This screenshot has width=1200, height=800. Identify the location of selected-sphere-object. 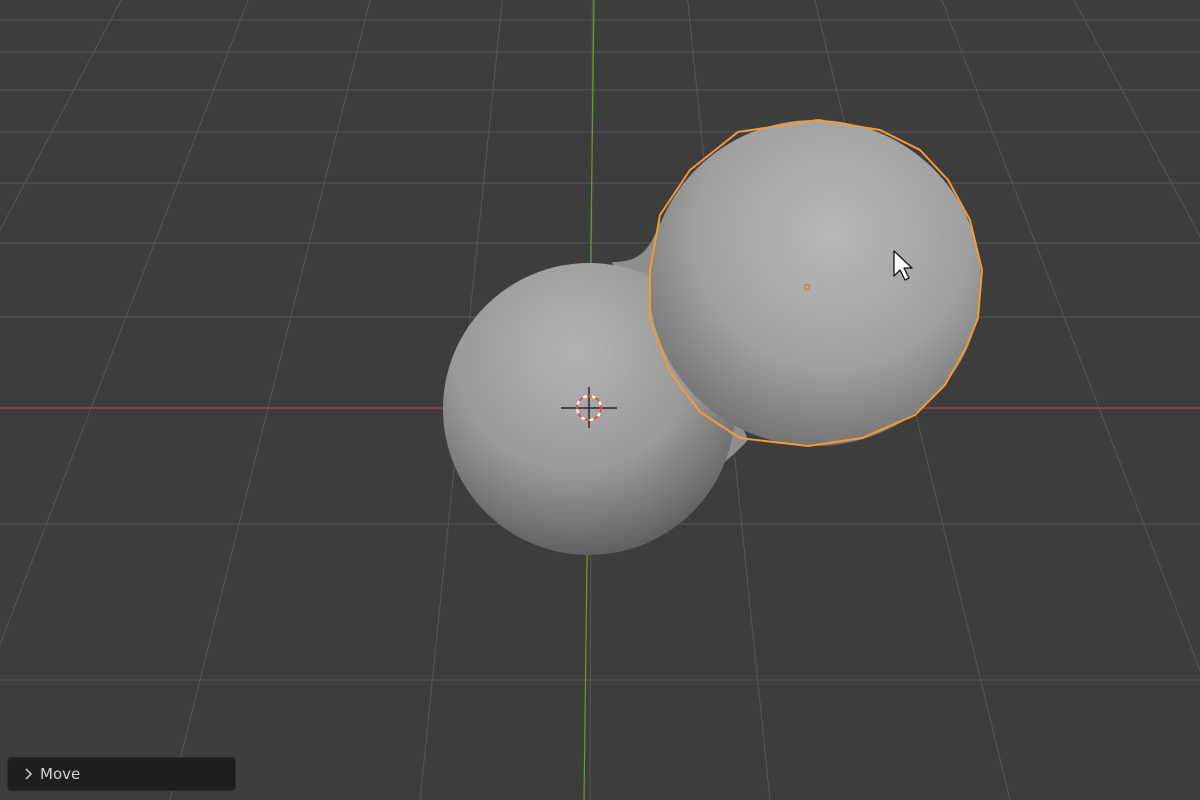
(815, 283).